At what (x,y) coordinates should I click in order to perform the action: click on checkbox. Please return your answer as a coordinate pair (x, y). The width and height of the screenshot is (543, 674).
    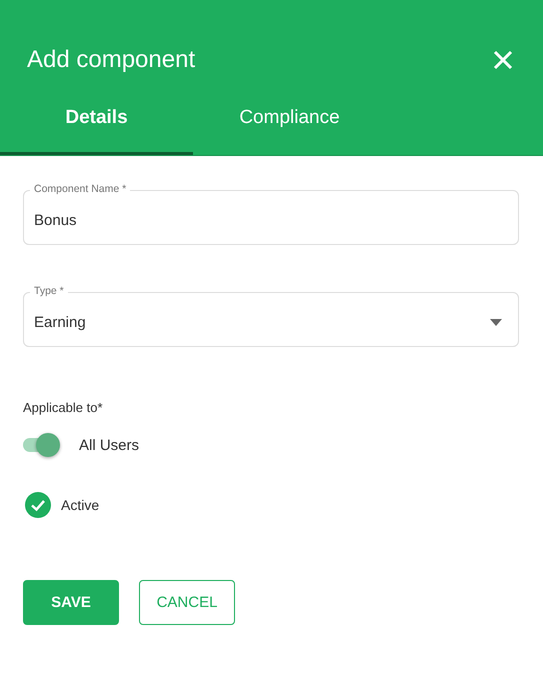
    Looking at the image, I should click on (38, 505).